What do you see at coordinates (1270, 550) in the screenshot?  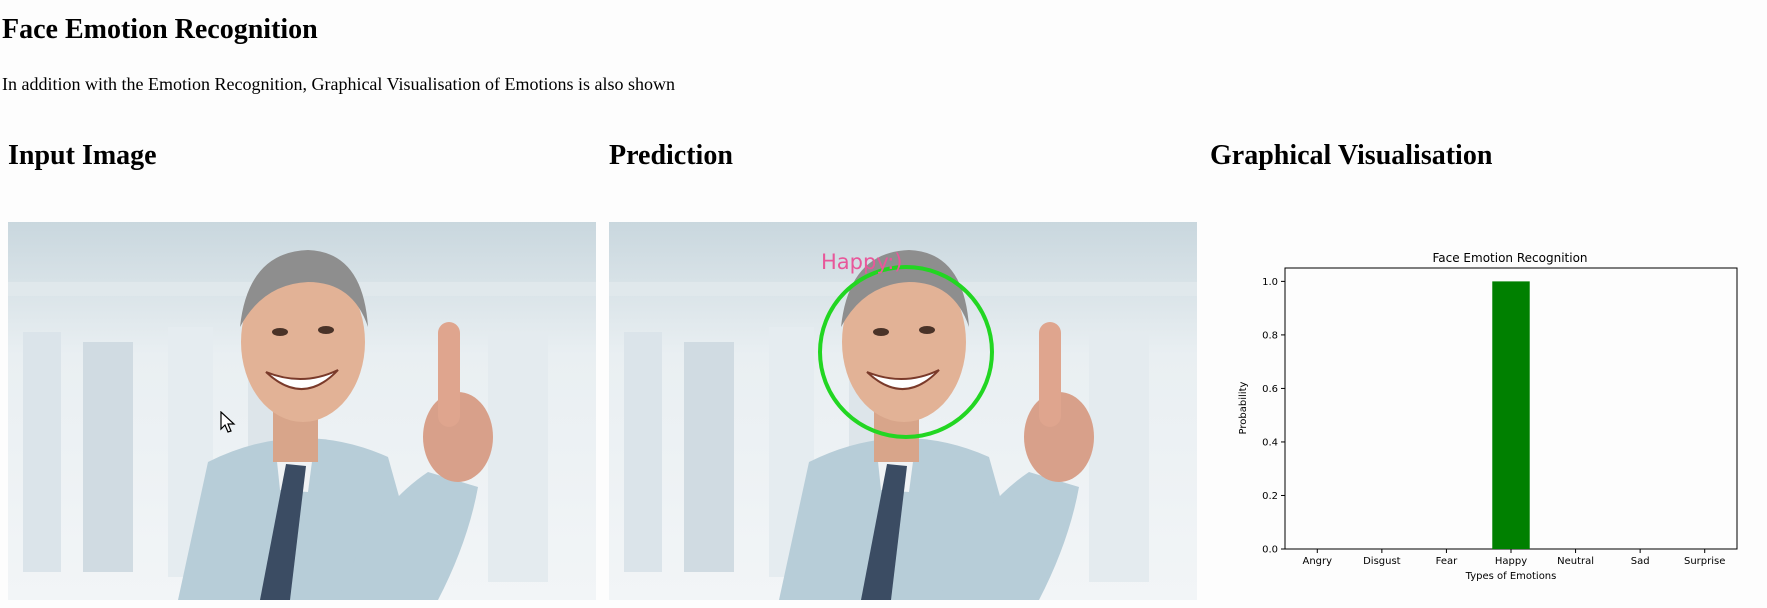 I see `y-tick-label: 0.0` at bounding box center [1270, 550].